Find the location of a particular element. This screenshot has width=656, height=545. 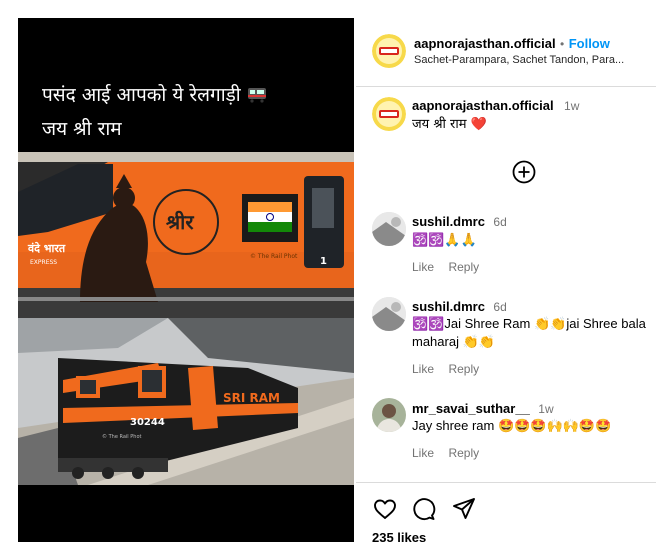

comment-header: mr_savai_suthar__ 1w is located at coordinates (483, 409).